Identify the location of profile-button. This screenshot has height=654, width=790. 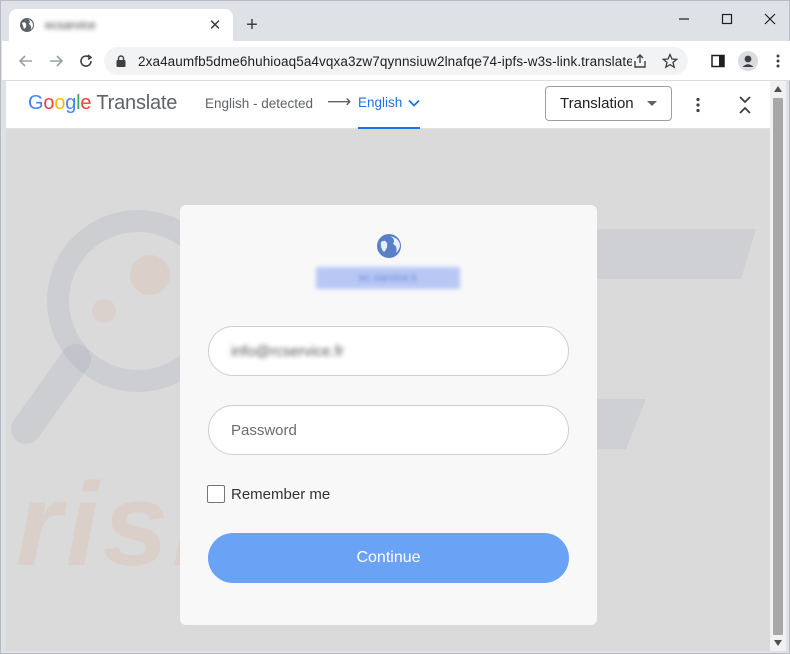
(748, 61).